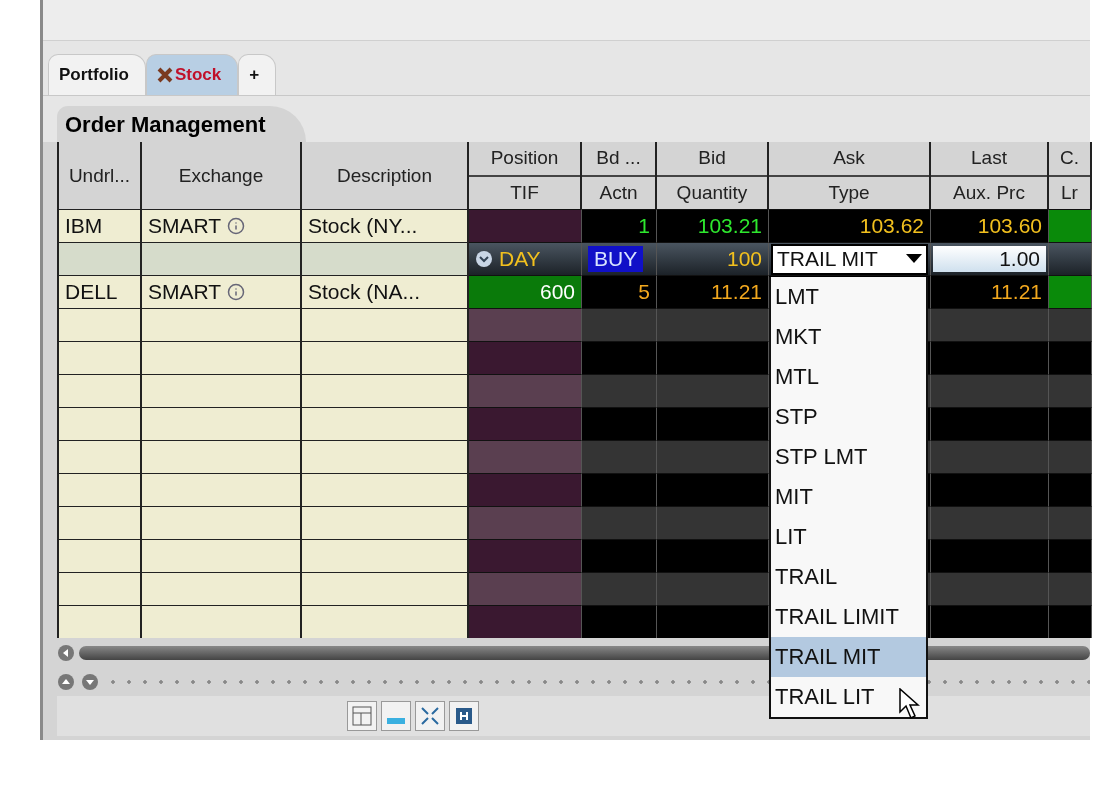 Image resolution: width=1120 pixels, height=791 pixels. What do you see at coordinates (1009, 226) in the screenshot?
I see `price-text: 103.60` at bounding box center [1009, 226].